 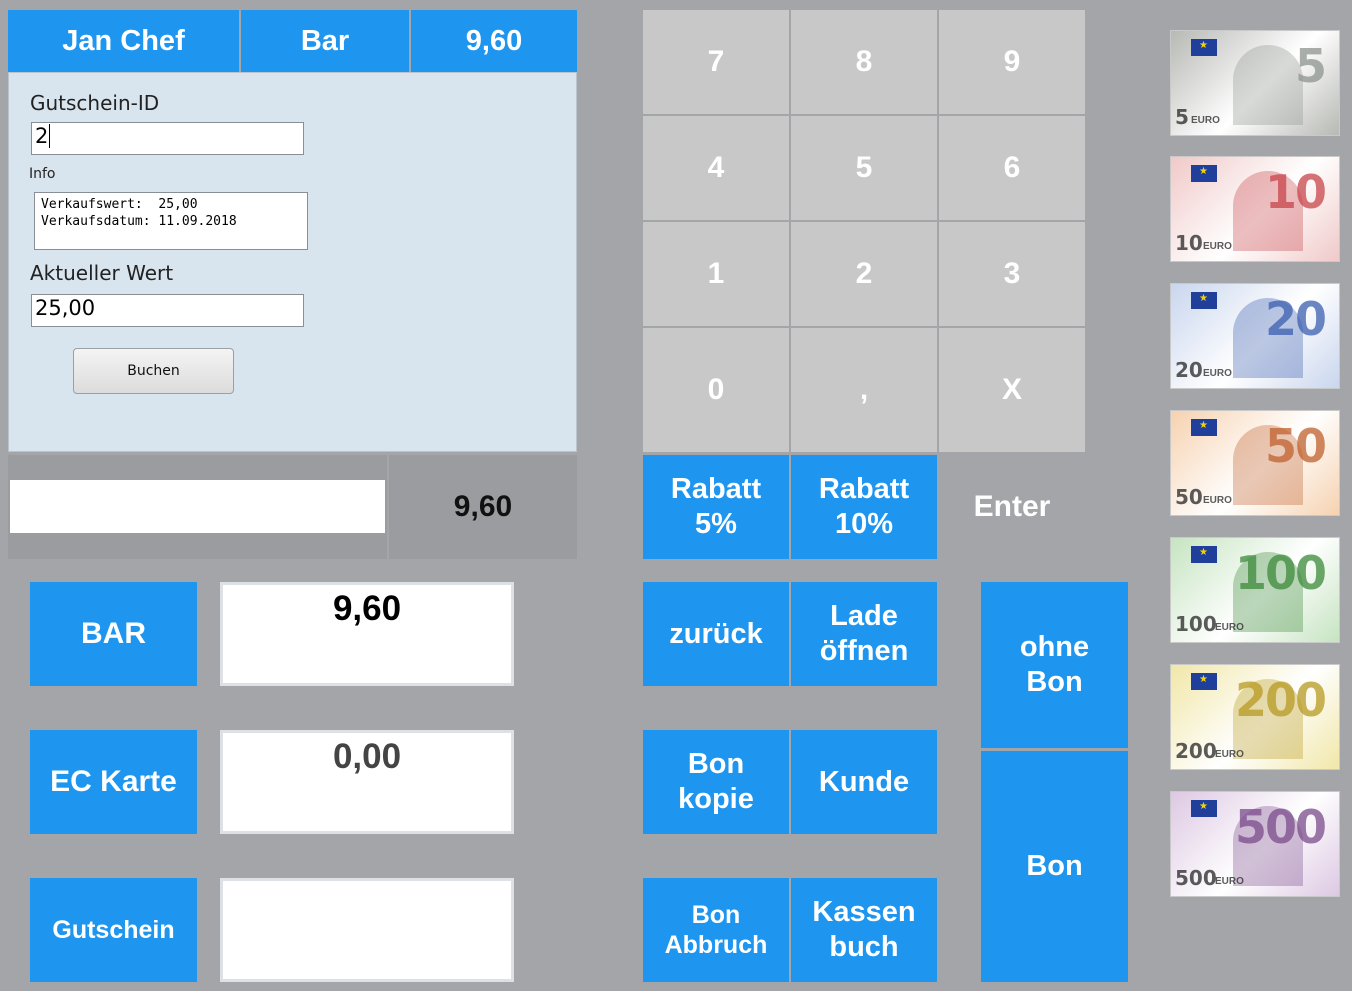 I want to click on note-denomination-large: 20, so click(x=1295, y=319).